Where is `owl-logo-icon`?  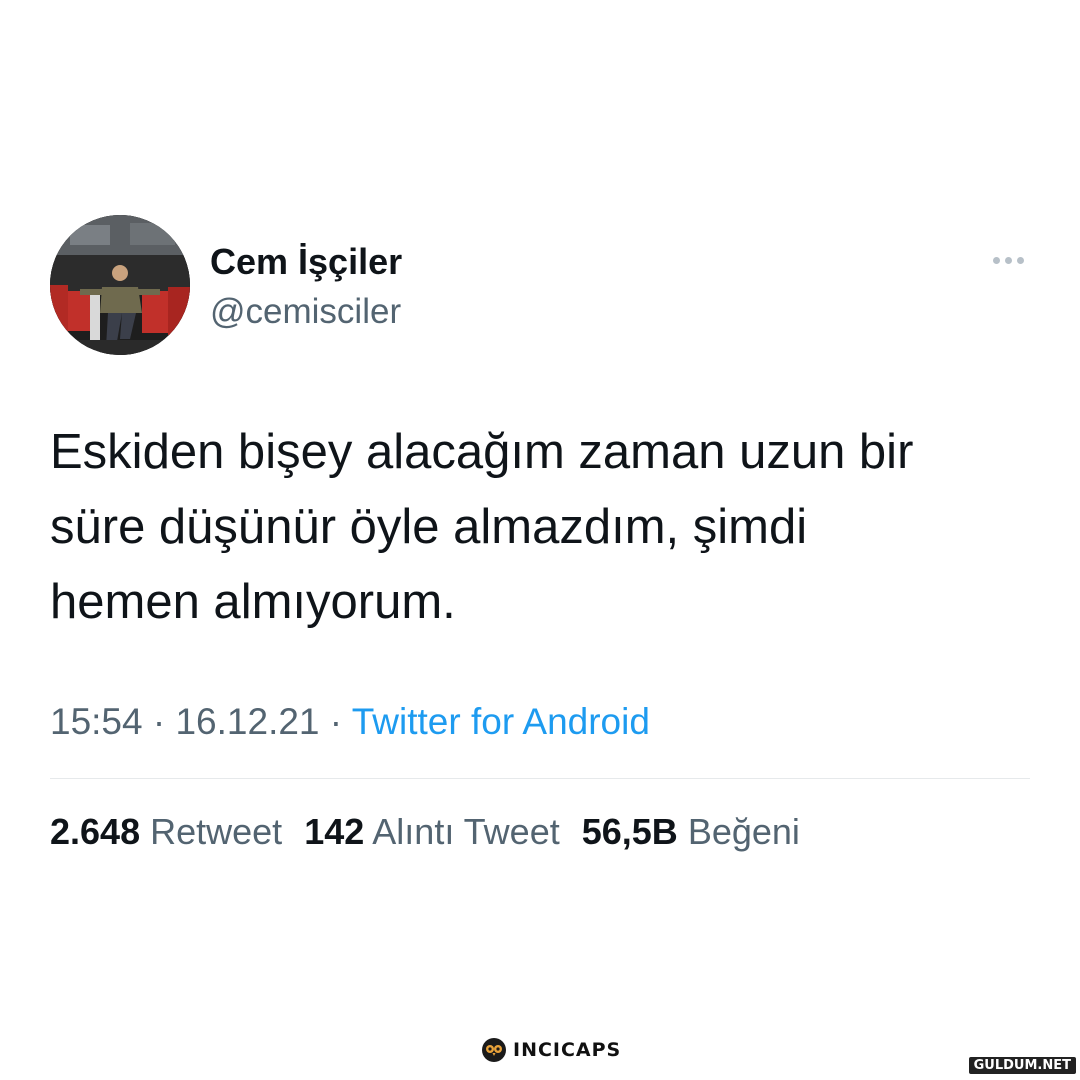
owl-logo-icon is located at coordinates (494, 1050).